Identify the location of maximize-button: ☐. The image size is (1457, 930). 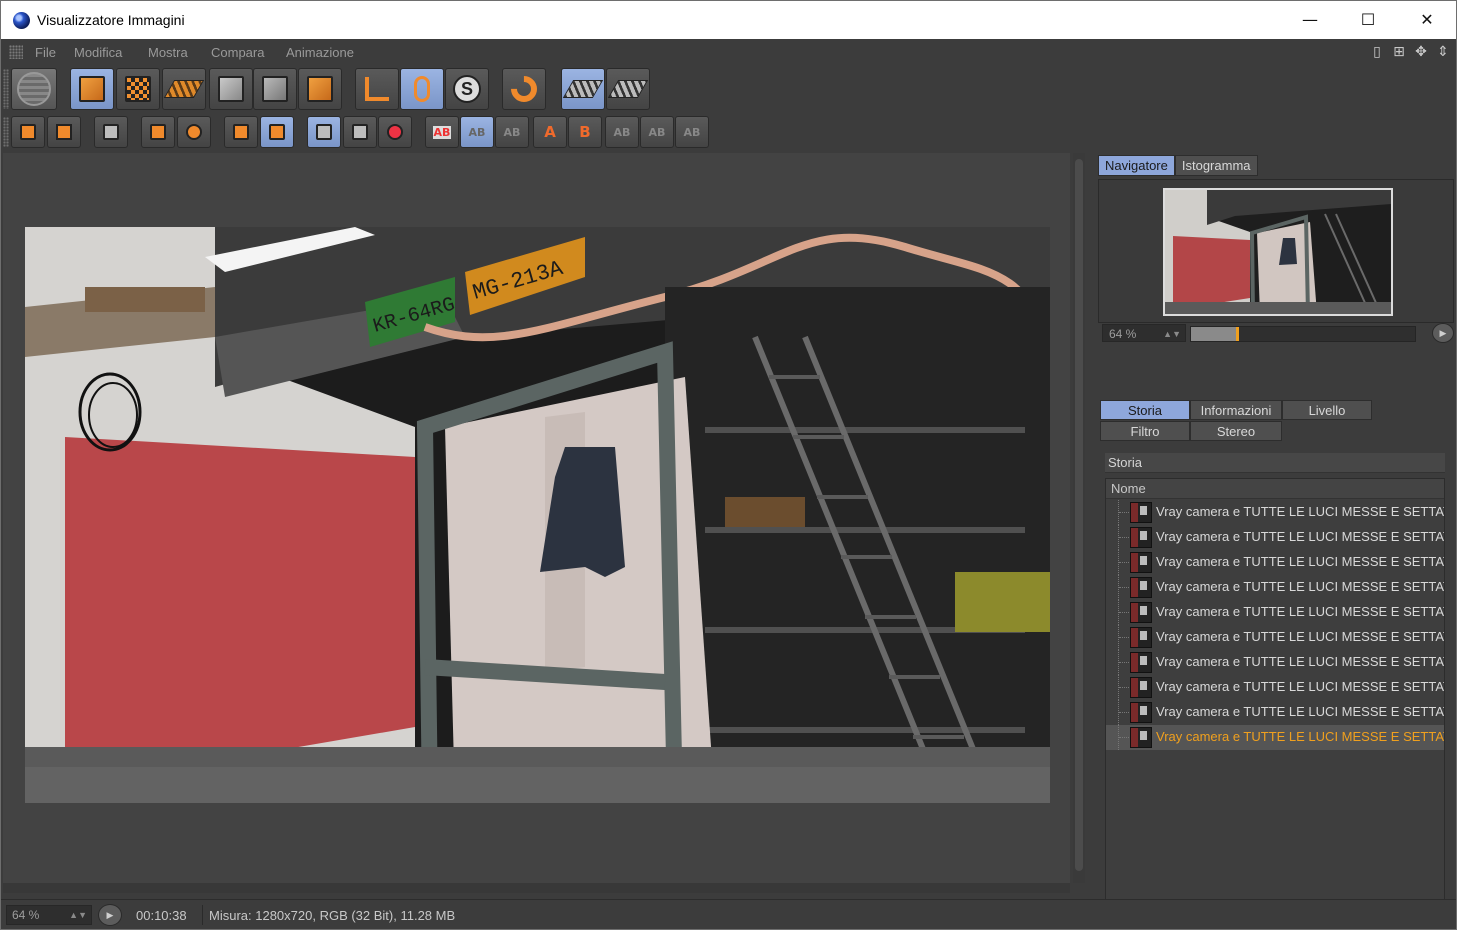
(1368, 20).